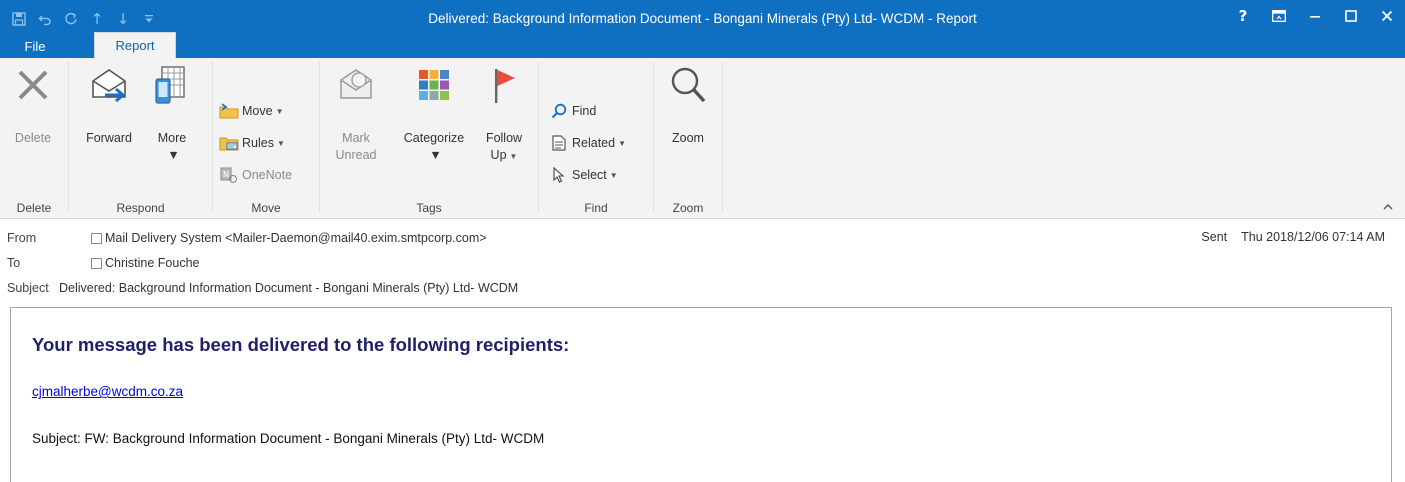 The width and height of the screenshot is (1405, 482). I want to click on close-button, so click(1387, 16).